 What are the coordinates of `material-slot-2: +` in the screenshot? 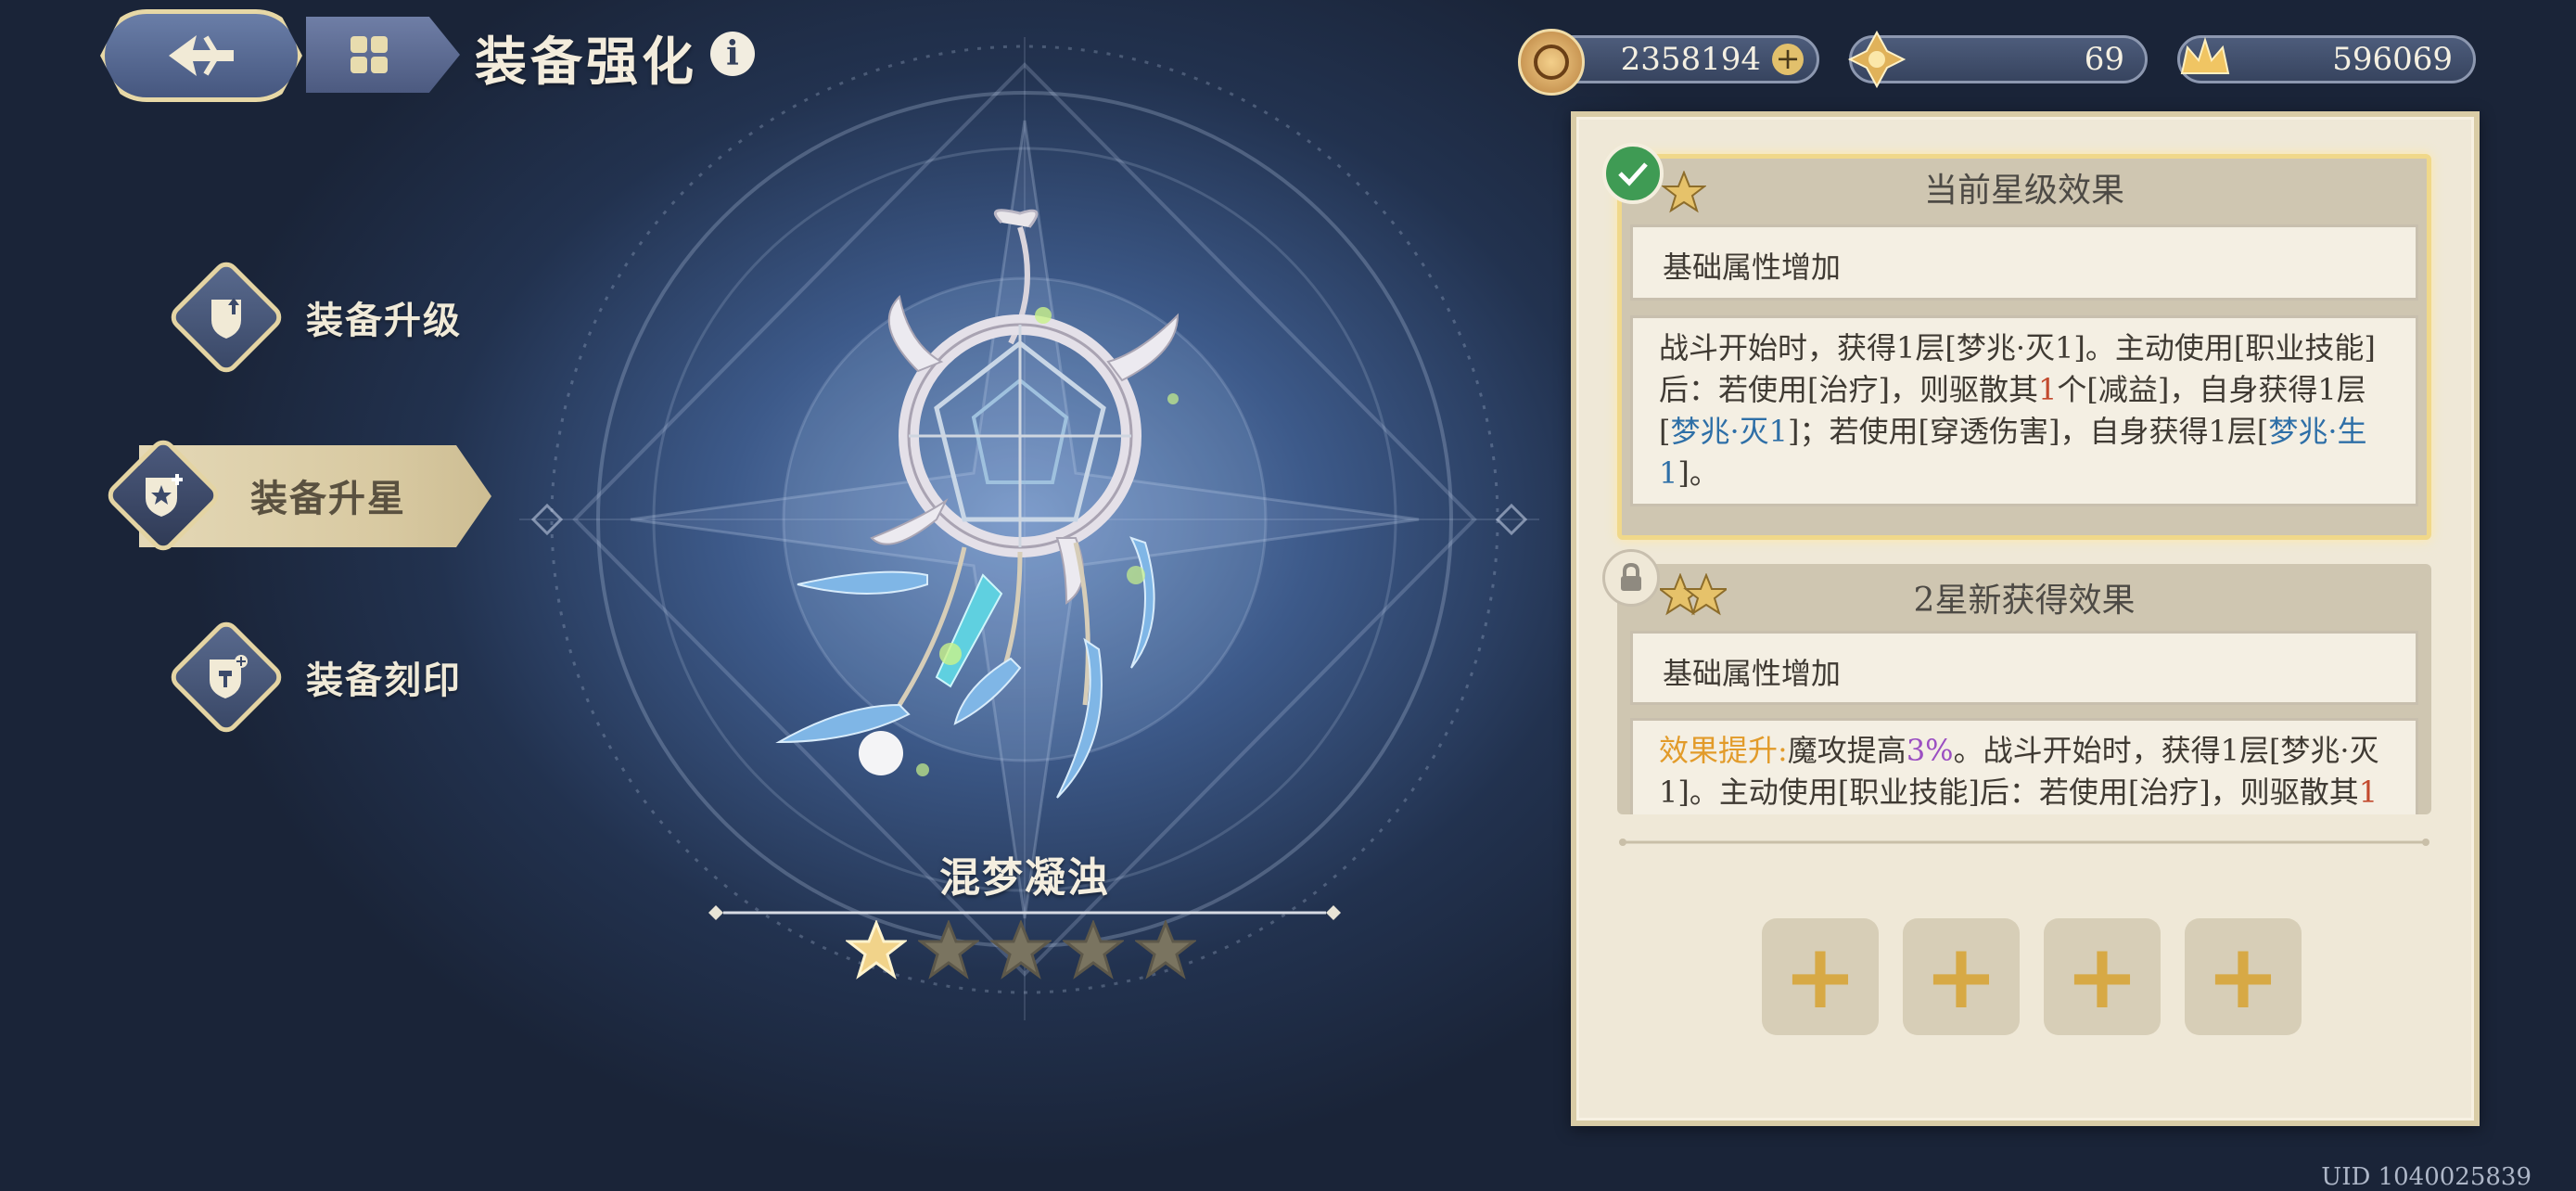 It's located at (1962, 977).